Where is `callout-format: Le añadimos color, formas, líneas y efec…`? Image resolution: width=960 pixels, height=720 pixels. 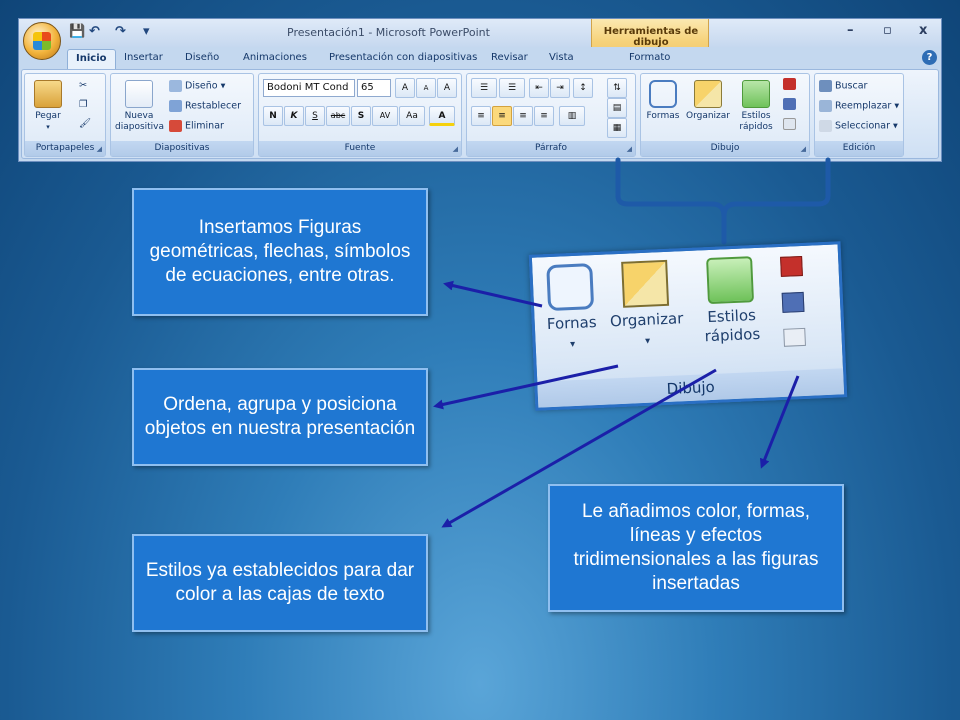
callout-format: Le añadimos color, formas, líneas y efec… is located at coordinates (696, 548).